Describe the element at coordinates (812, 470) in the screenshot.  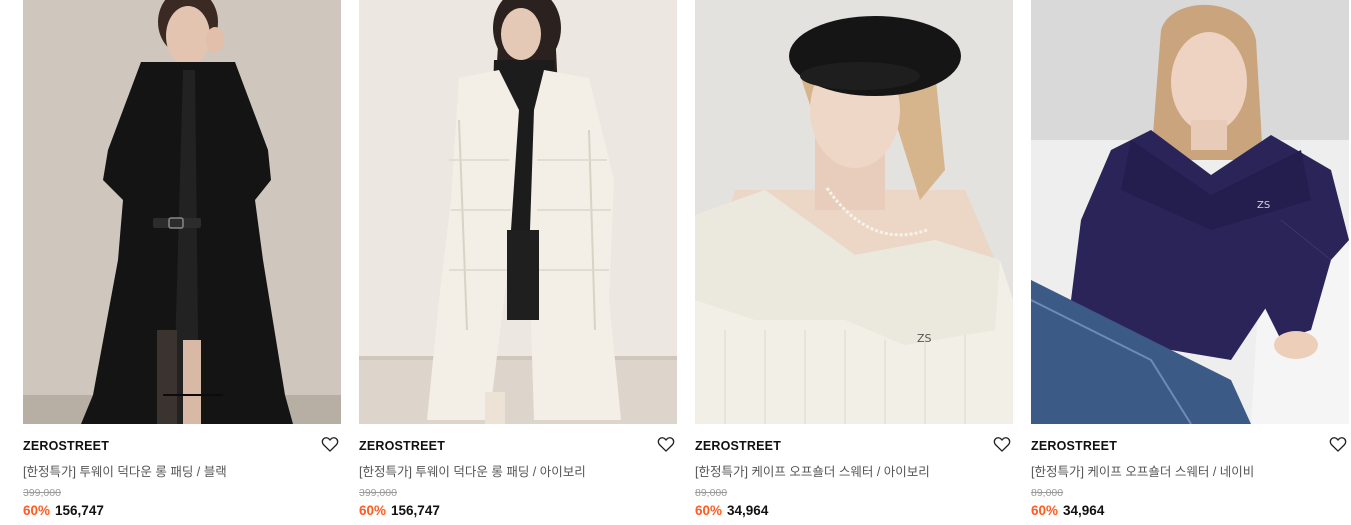
I see `product-name: [한정특가] 케이프 오프숄더 스웨터 / 아이보리` at that location.